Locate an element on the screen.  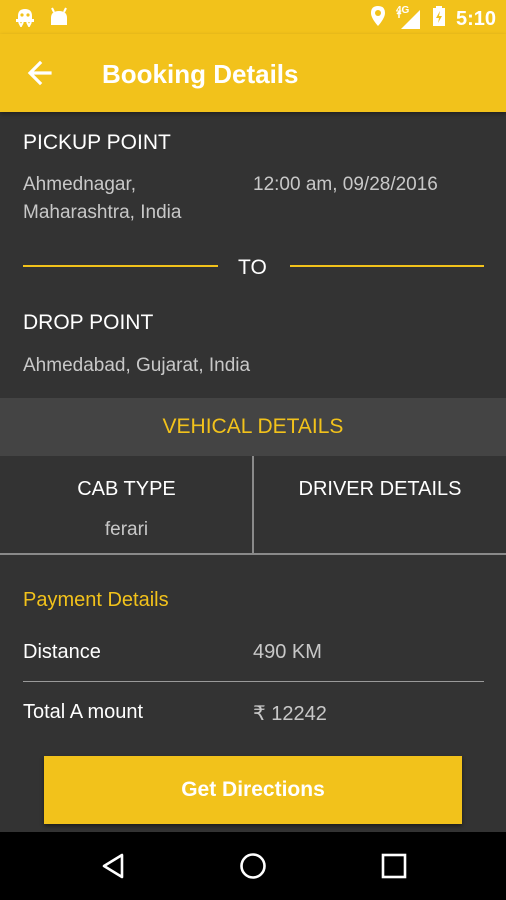
navigation-bar is located at coordinates (253, 866).